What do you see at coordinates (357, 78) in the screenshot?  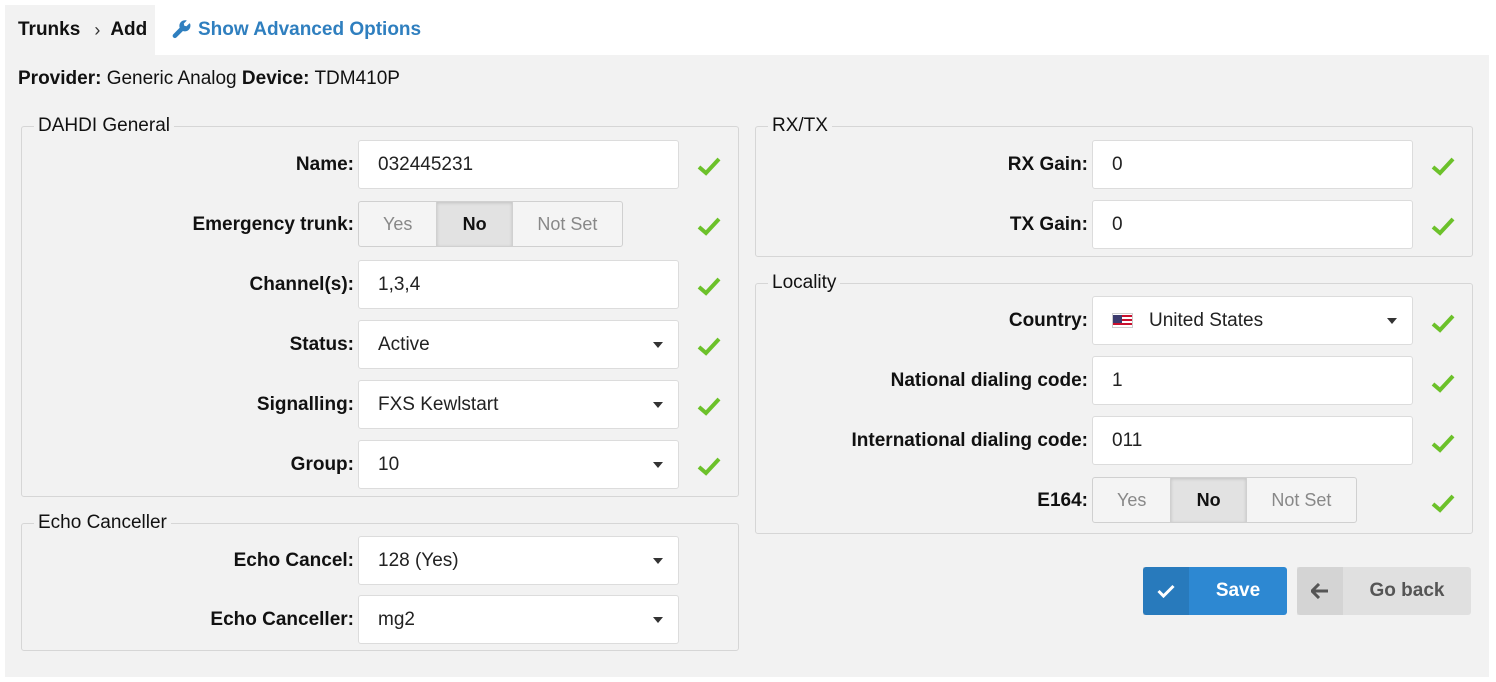 I see `device-value: TDM410P` at bounding box center [357, 78].